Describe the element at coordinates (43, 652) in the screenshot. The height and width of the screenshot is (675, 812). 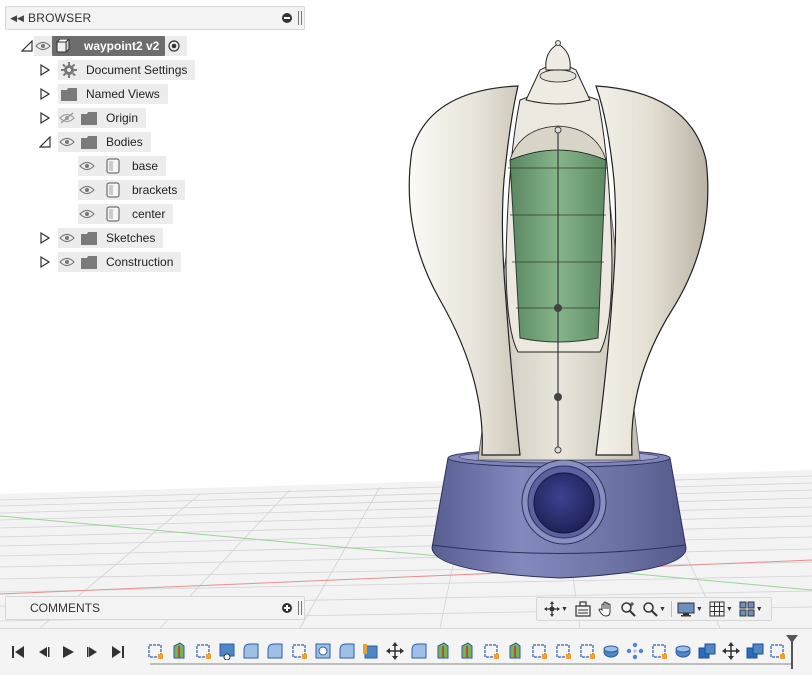
I see `step-back-icon` at that location.